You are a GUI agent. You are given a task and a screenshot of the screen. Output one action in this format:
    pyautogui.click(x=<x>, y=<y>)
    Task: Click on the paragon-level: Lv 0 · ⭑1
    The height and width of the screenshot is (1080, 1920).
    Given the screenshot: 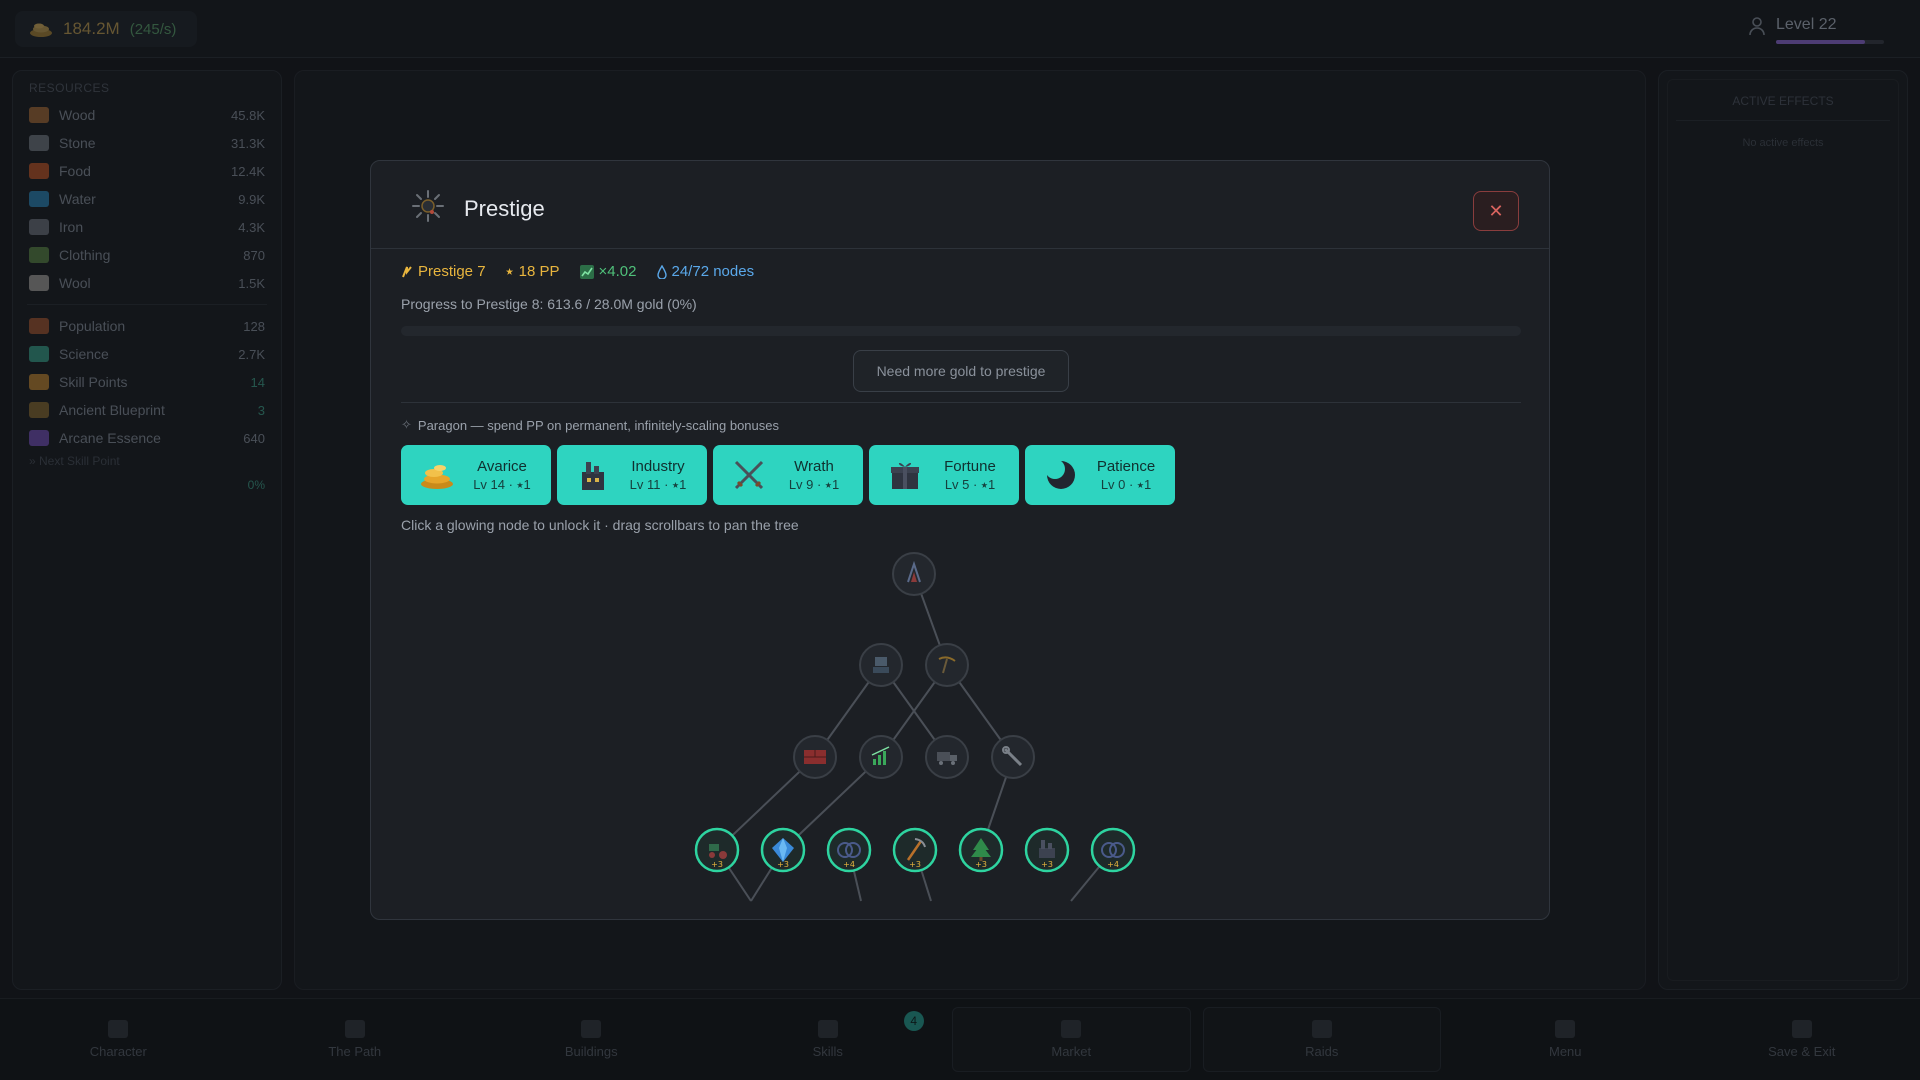 What is the action you would take?
    pyautogui.click(x=1126, y=484)
    